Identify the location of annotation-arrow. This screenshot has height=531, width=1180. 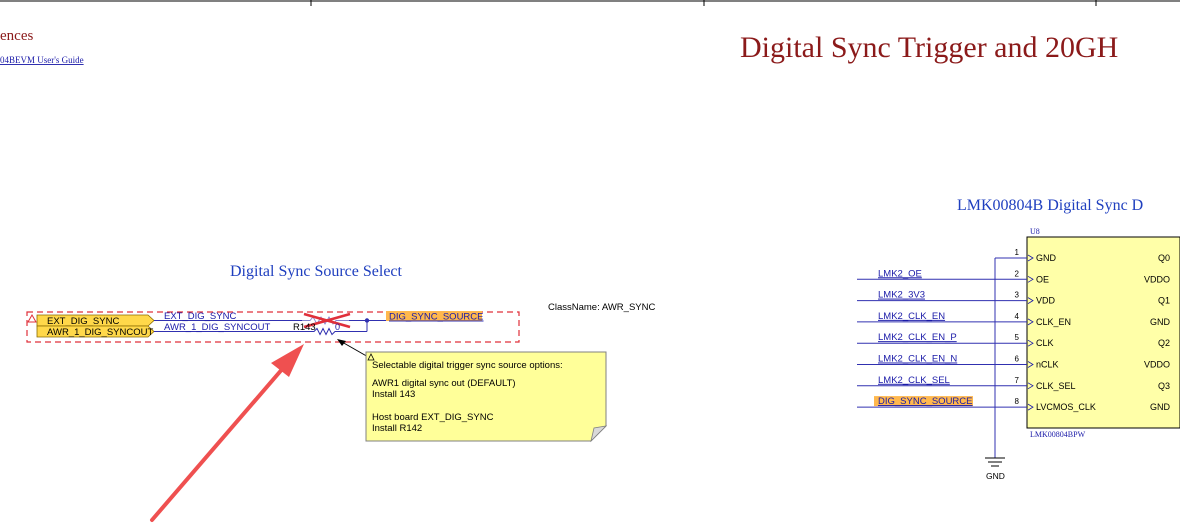
(227, 433).